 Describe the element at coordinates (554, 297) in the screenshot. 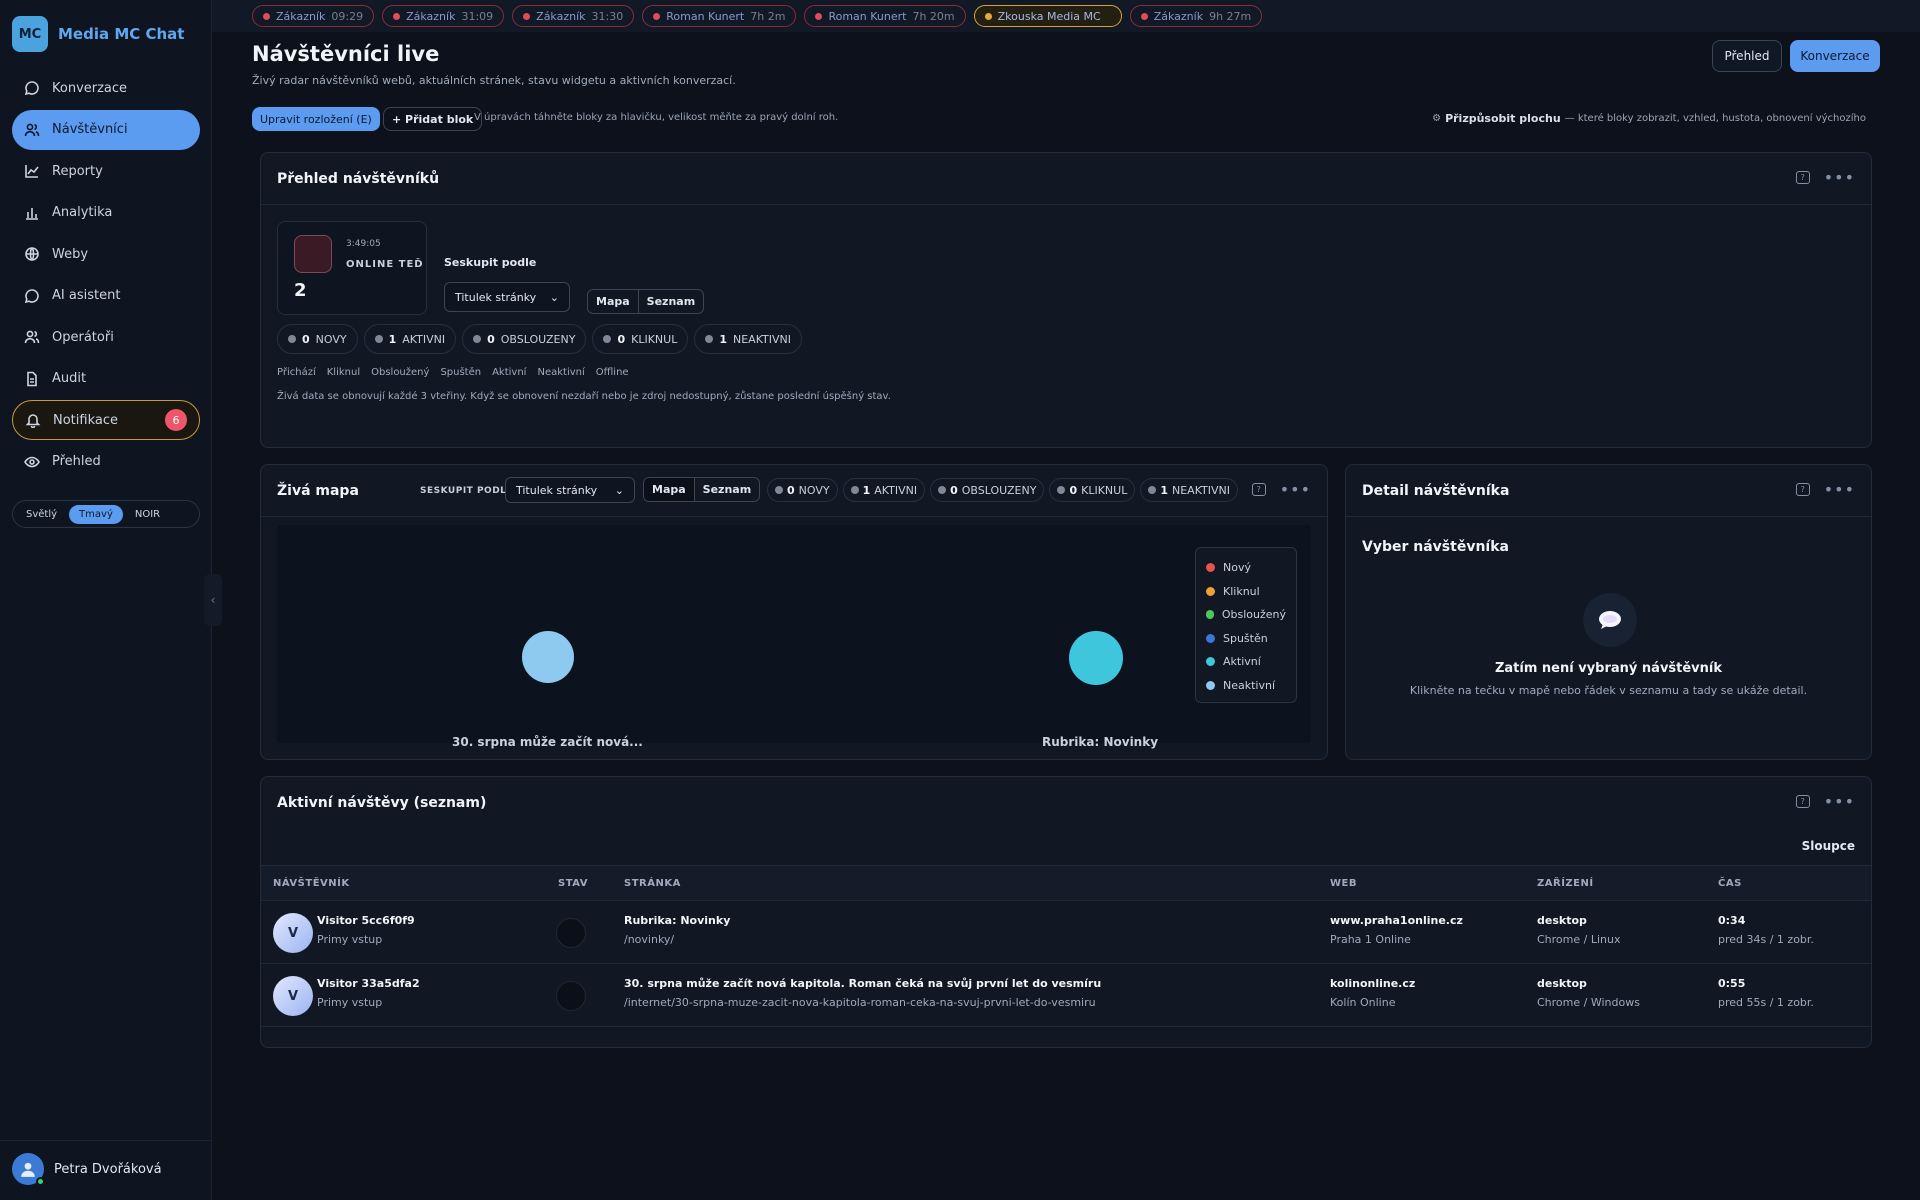

I see `chevron-down-icon: ⌄` at that location.